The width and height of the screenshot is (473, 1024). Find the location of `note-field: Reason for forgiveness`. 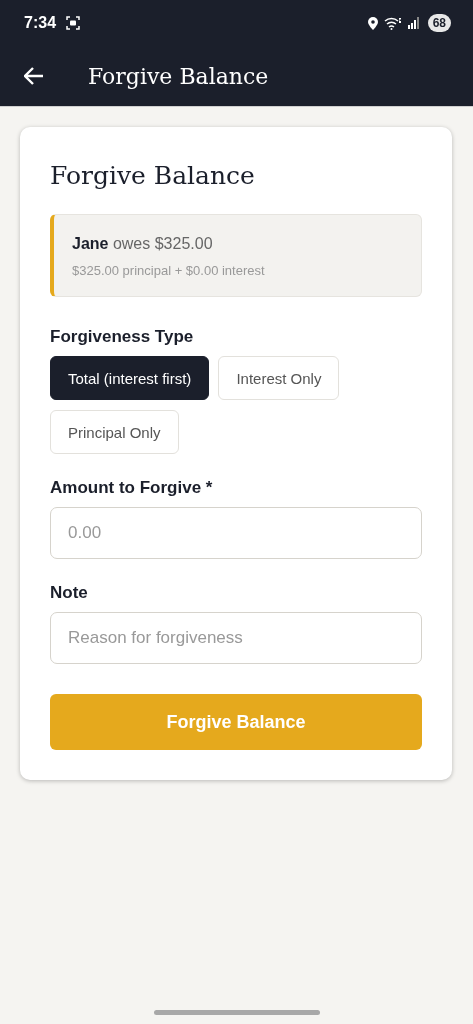

note-field: Reason for forgiveness is located at coordinates (236, 638).